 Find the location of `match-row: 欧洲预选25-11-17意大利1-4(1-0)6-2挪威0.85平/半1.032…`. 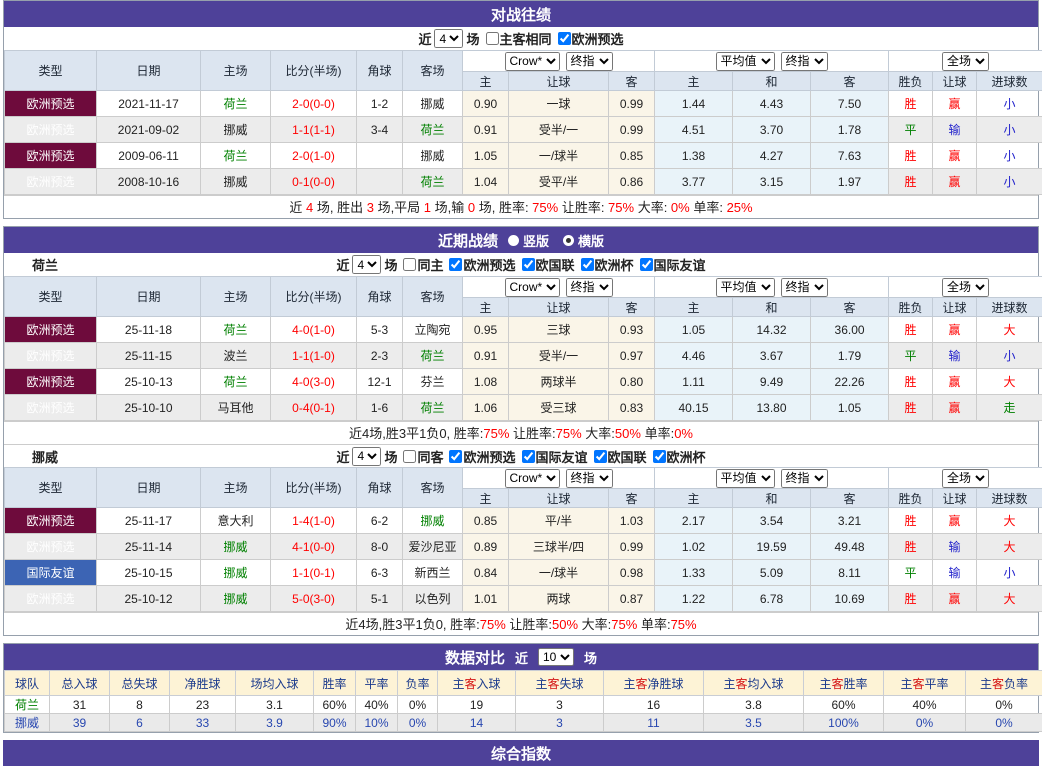

match-row: 欧洲预选25-11-17意大利1-4(1-0)6-2挪威0.85平/半1.032… is located at coordinates (523, 521).